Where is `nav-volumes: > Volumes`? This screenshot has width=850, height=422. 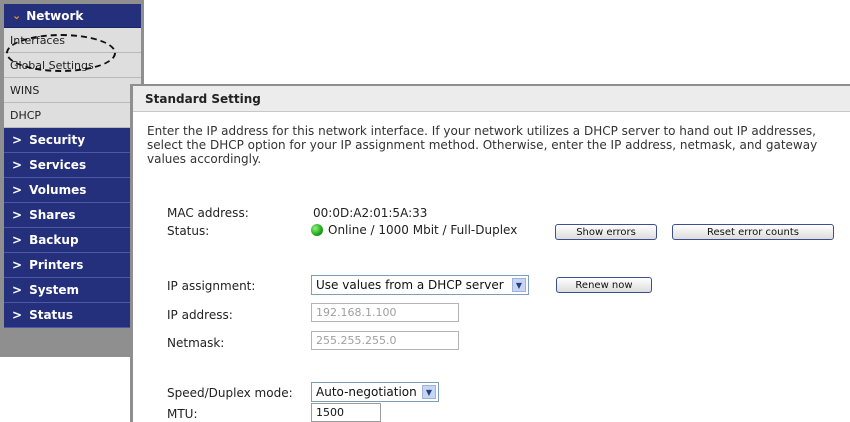 nav-volumes: > Volumes is located at coordinates (72, 190).